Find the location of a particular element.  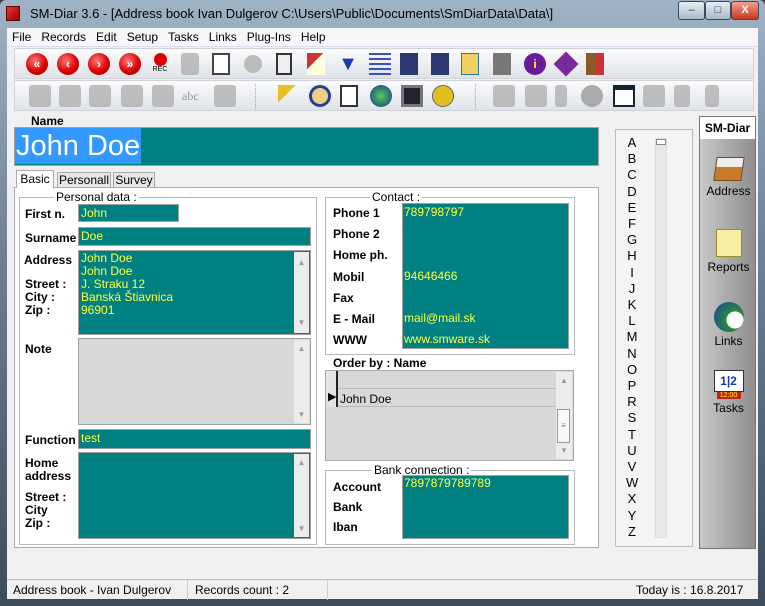

lightning-icon is located at coordinates (561, 96).